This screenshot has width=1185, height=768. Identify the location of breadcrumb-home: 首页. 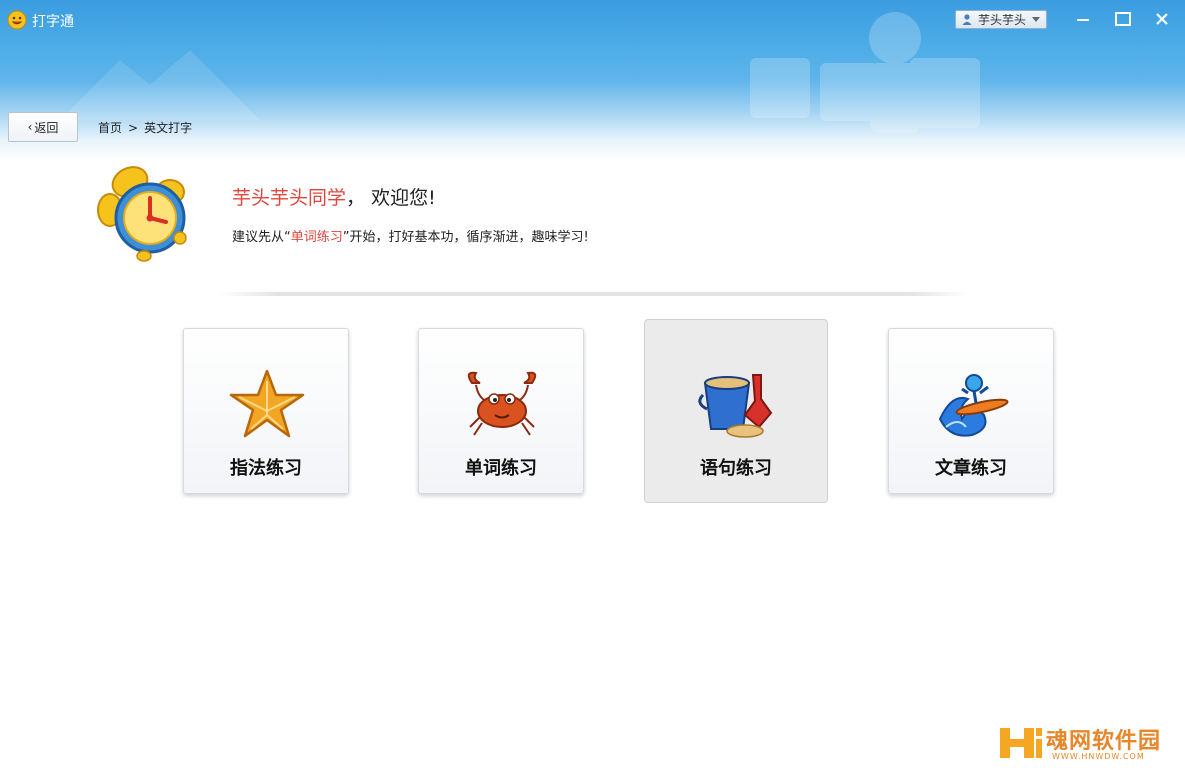
(110, 128).